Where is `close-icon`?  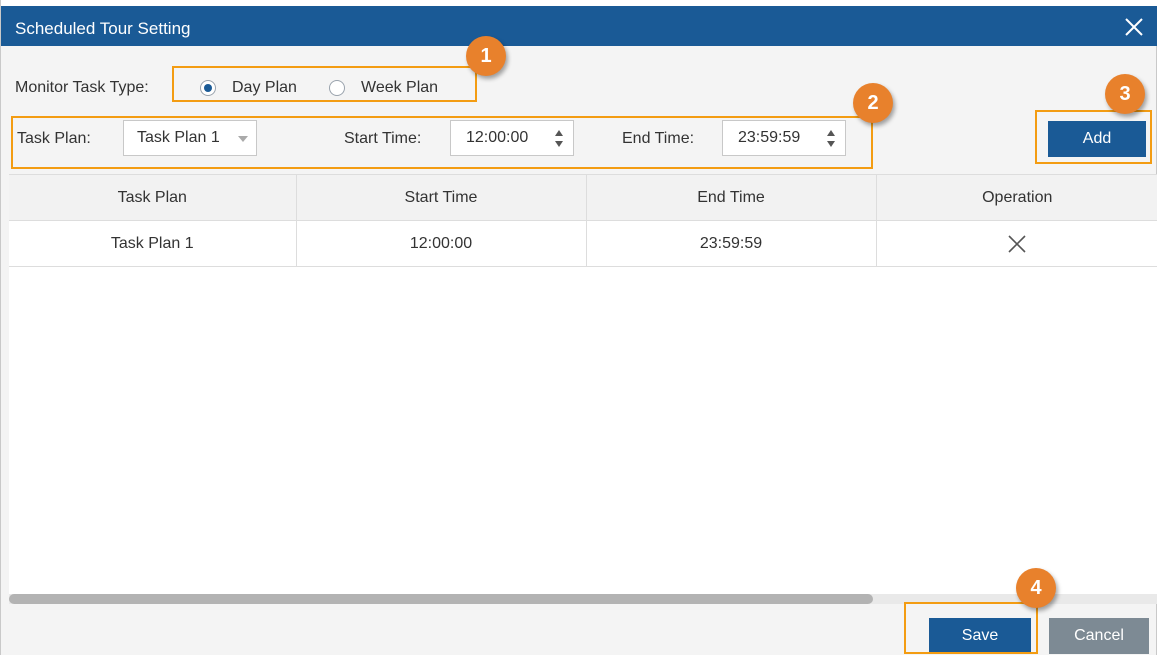
close-icon is located at coordinates (1134, 27).